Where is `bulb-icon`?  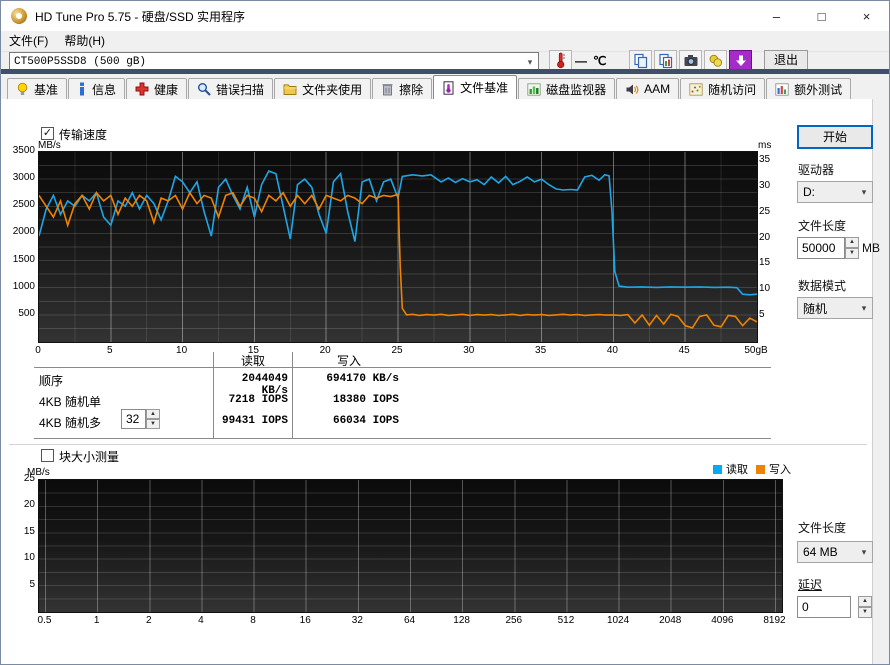
bulb-icon is located at coordinates (22, 88).